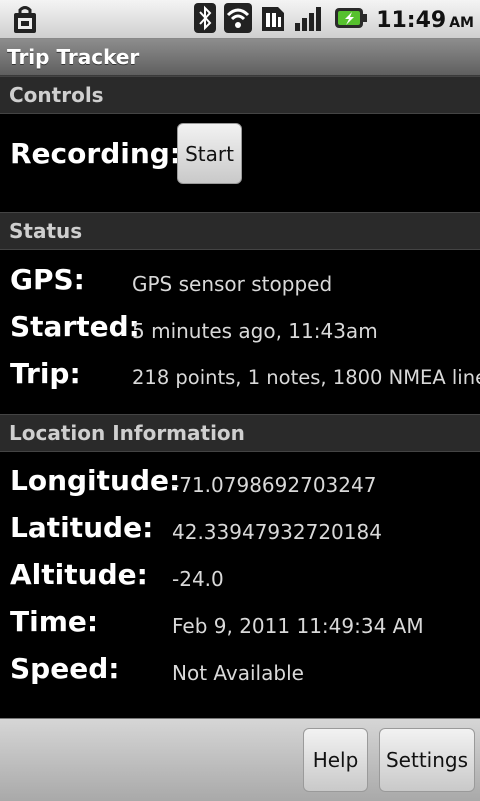 This screenshot has height=801, width=480. I want to click on altitude-value: -24.0, so click(198, 579).